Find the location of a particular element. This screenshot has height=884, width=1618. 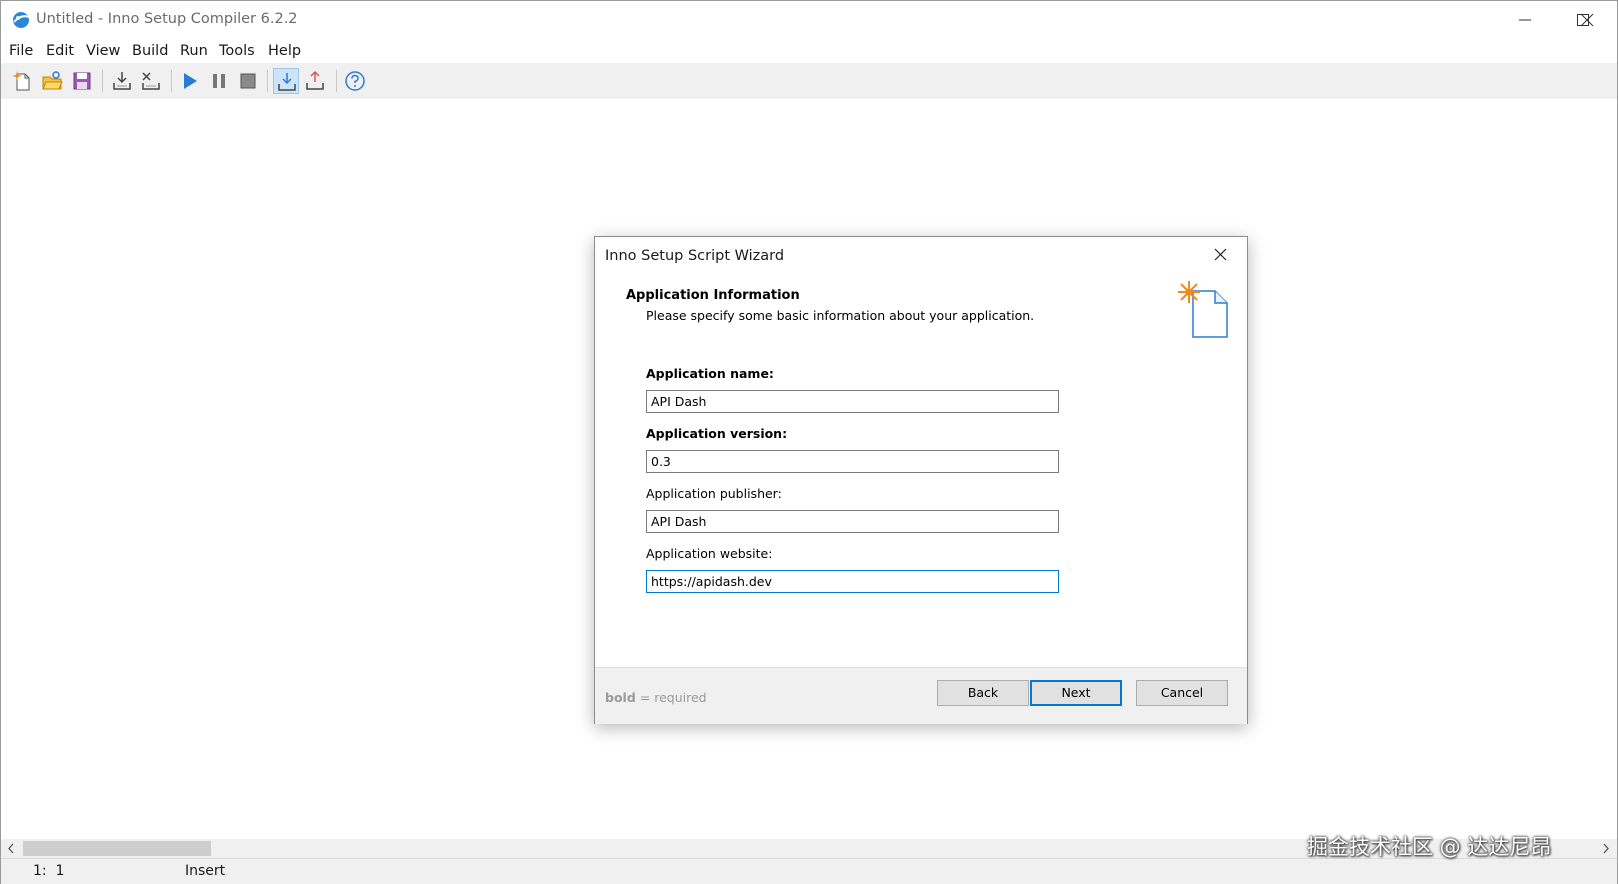

window-close-icon is located at coordinates (1587, 20).